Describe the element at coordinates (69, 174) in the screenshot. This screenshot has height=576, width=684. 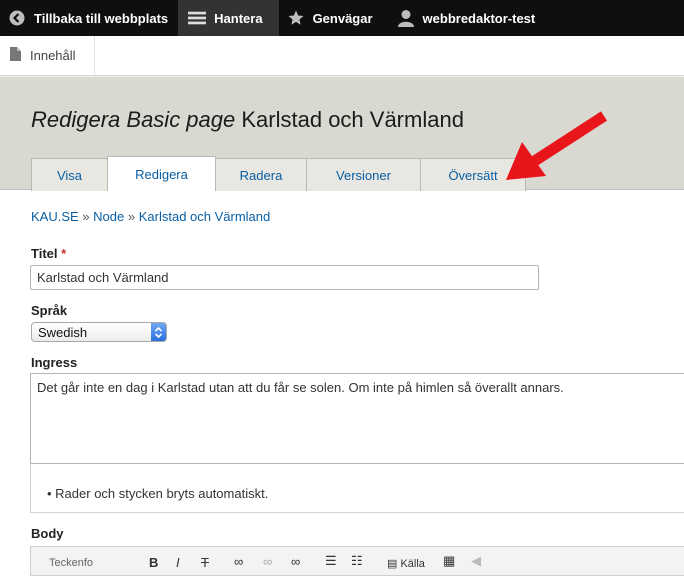
I see `tab-visa: Visa` at that location.